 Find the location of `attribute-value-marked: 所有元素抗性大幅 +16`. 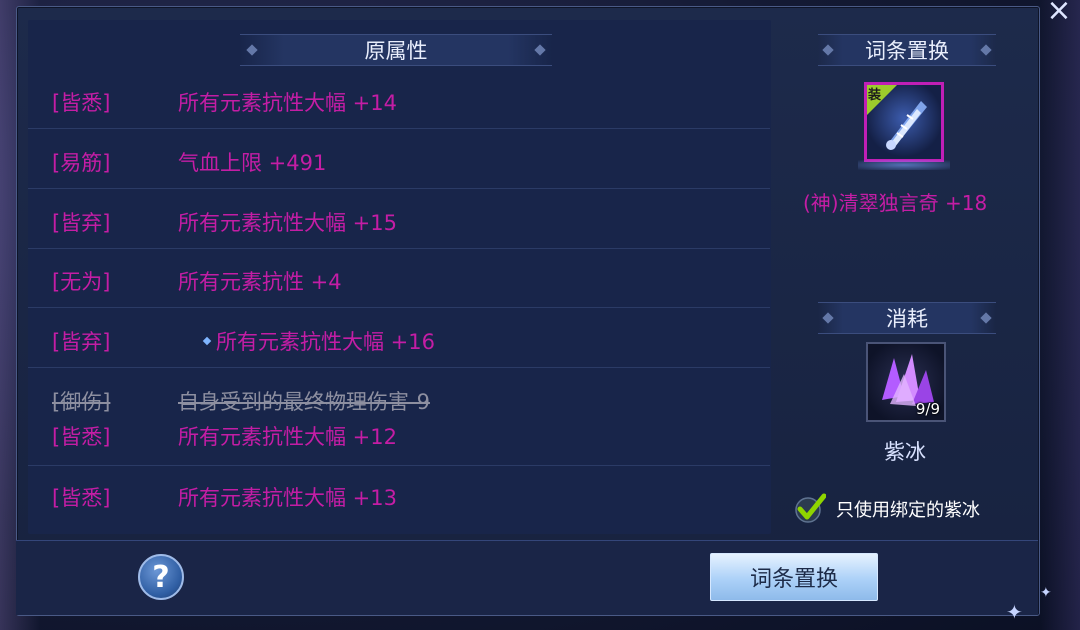

attribute-value-marked: 所有元素抗性大幅 +16 is located at coordinates (318, 341).